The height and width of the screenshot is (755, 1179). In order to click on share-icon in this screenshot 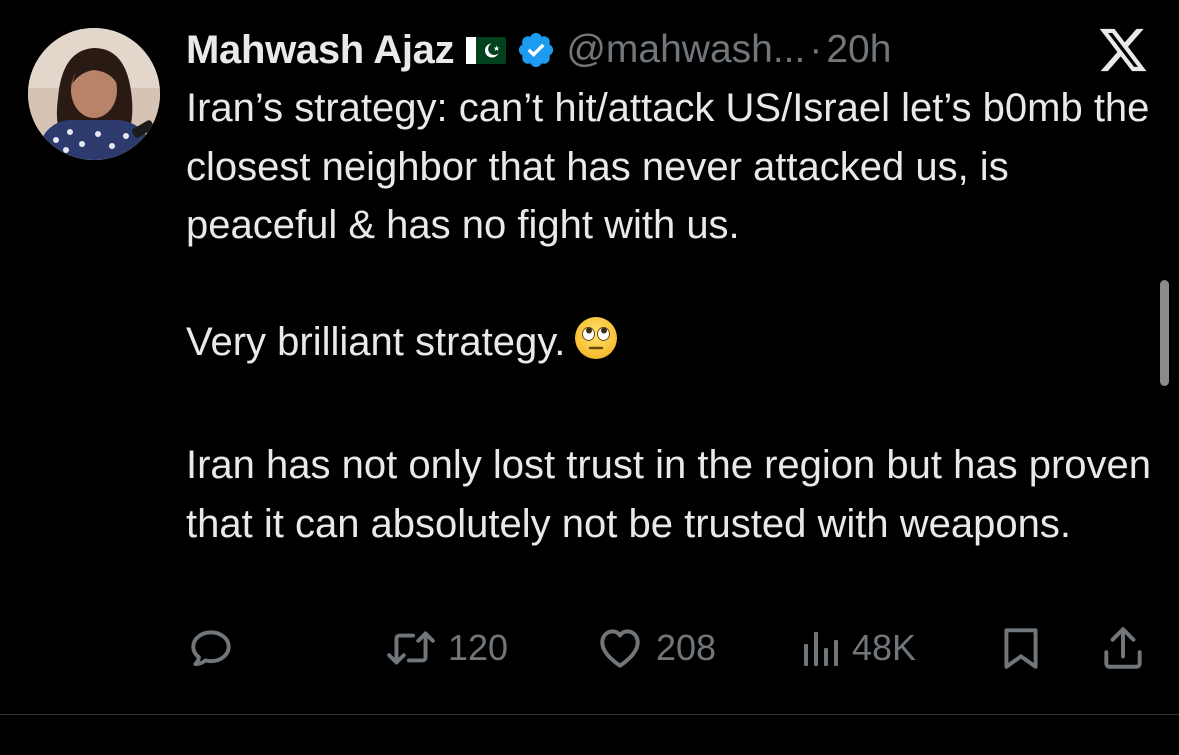, I will do `click(1123, 648)`.